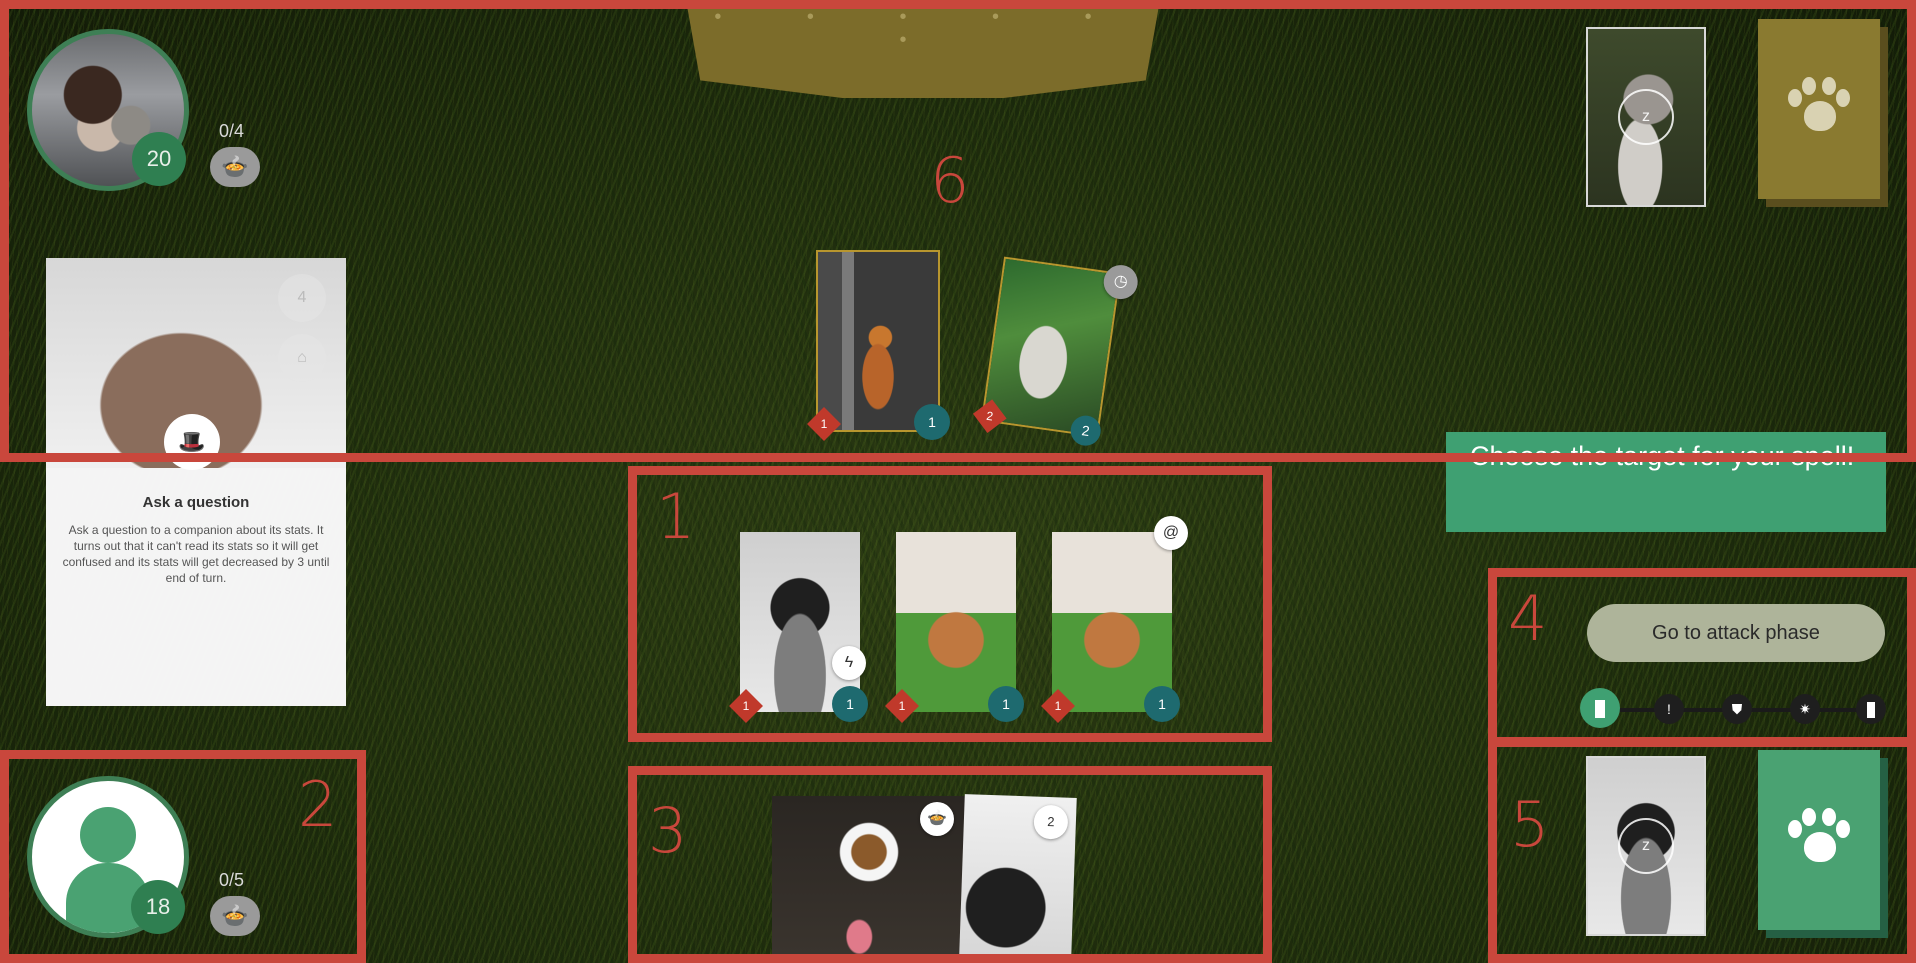 This screenshot has height=963, width=1916. Describe the element at coordinates (232, 131) in the screenshot. I see `opponent-food-count: 0/4` at that location.